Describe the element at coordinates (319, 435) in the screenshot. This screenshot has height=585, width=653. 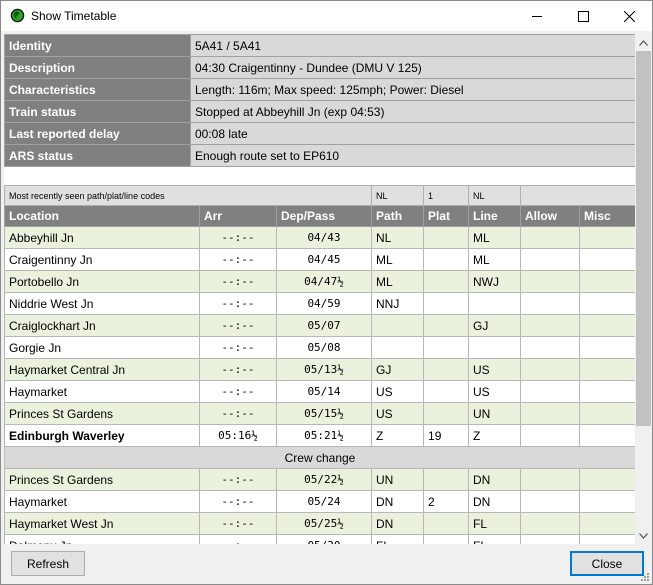
I see `table-row: Edinburgh Waverley 05:16½ 05:21½ Z 19 Z` at that location.